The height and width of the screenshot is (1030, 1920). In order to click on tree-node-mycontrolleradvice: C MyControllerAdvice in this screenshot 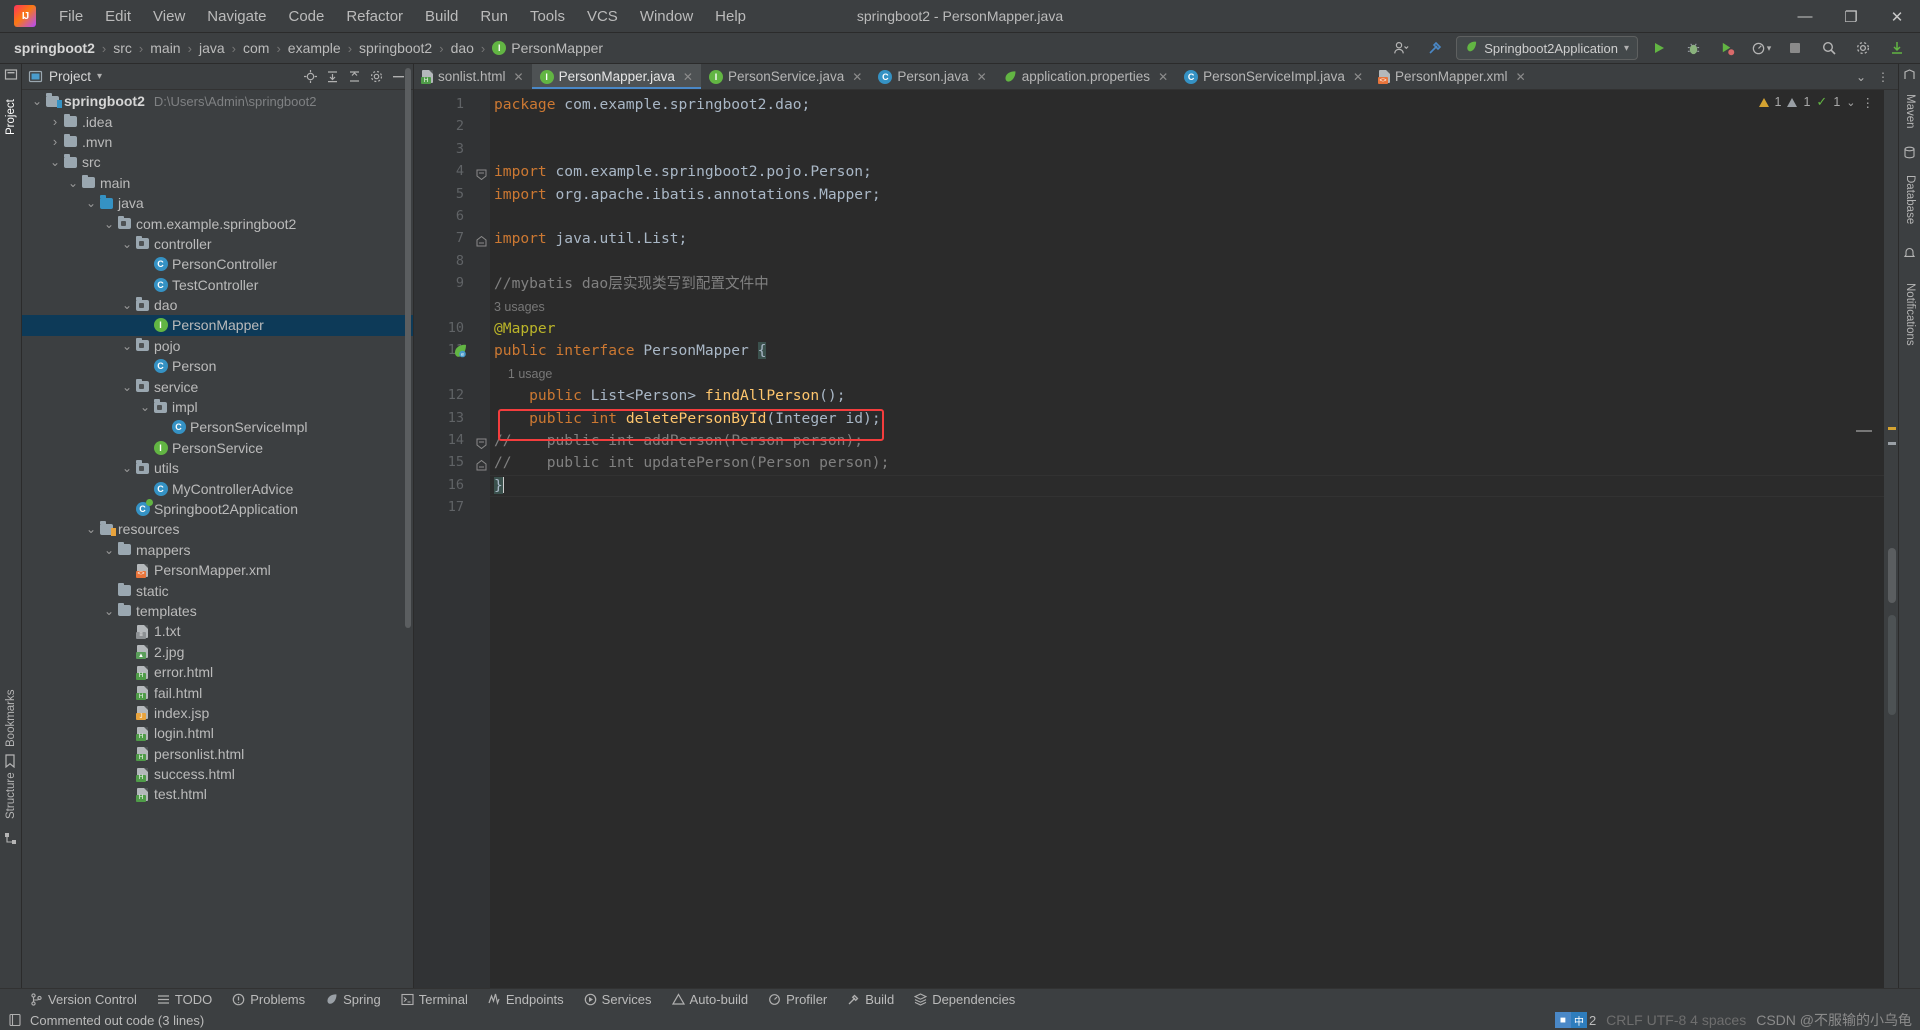, I will do `click(217, 488)`.